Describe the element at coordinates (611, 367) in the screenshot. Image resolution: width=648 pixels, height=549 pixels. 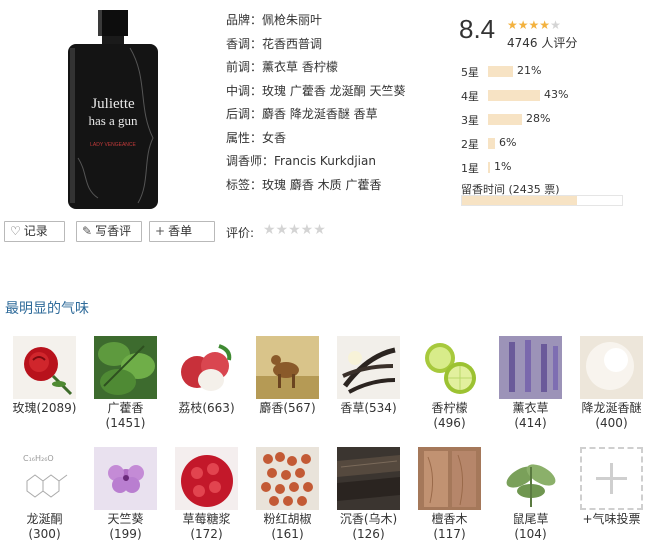
I see `ambroxan-icon` at that location.